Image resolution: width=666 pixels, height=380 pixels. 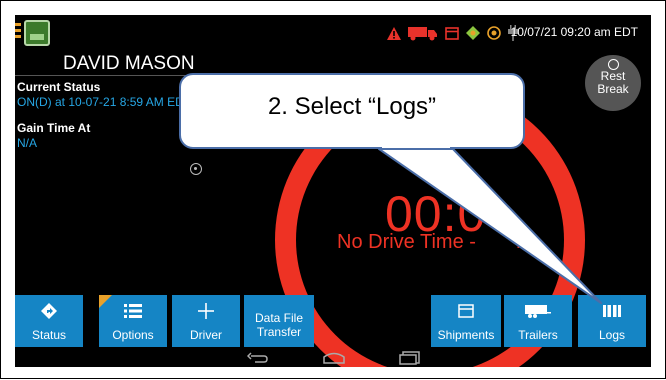 I want to click on callout-pointer, so click(x=490, y=226).